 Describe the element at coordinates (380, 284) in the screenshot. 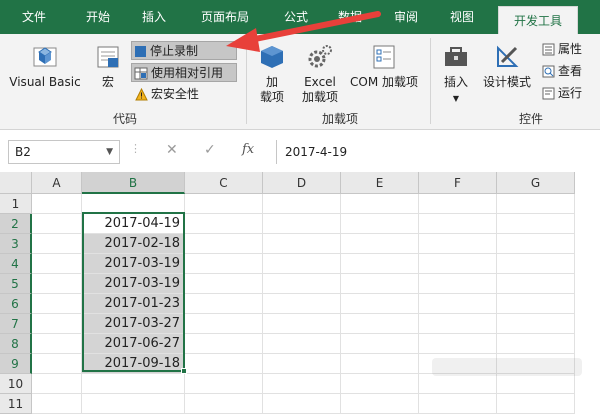

I see `cell-e5` at that location.